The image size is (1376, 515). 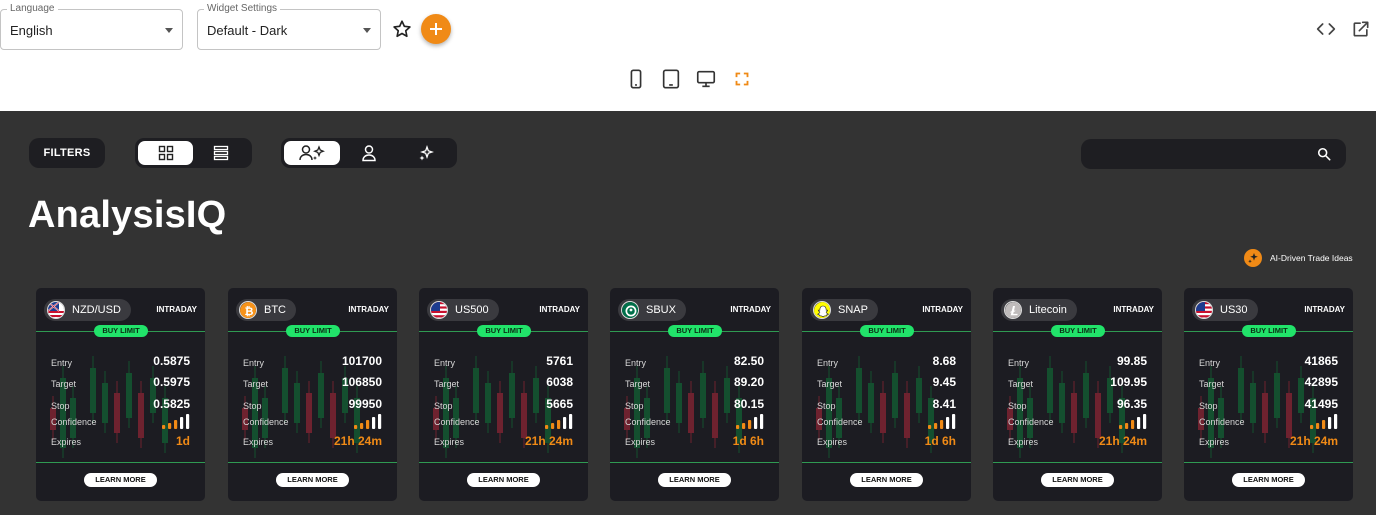 I want to click on entry-value: 8.68, so click(x=944, y=361).